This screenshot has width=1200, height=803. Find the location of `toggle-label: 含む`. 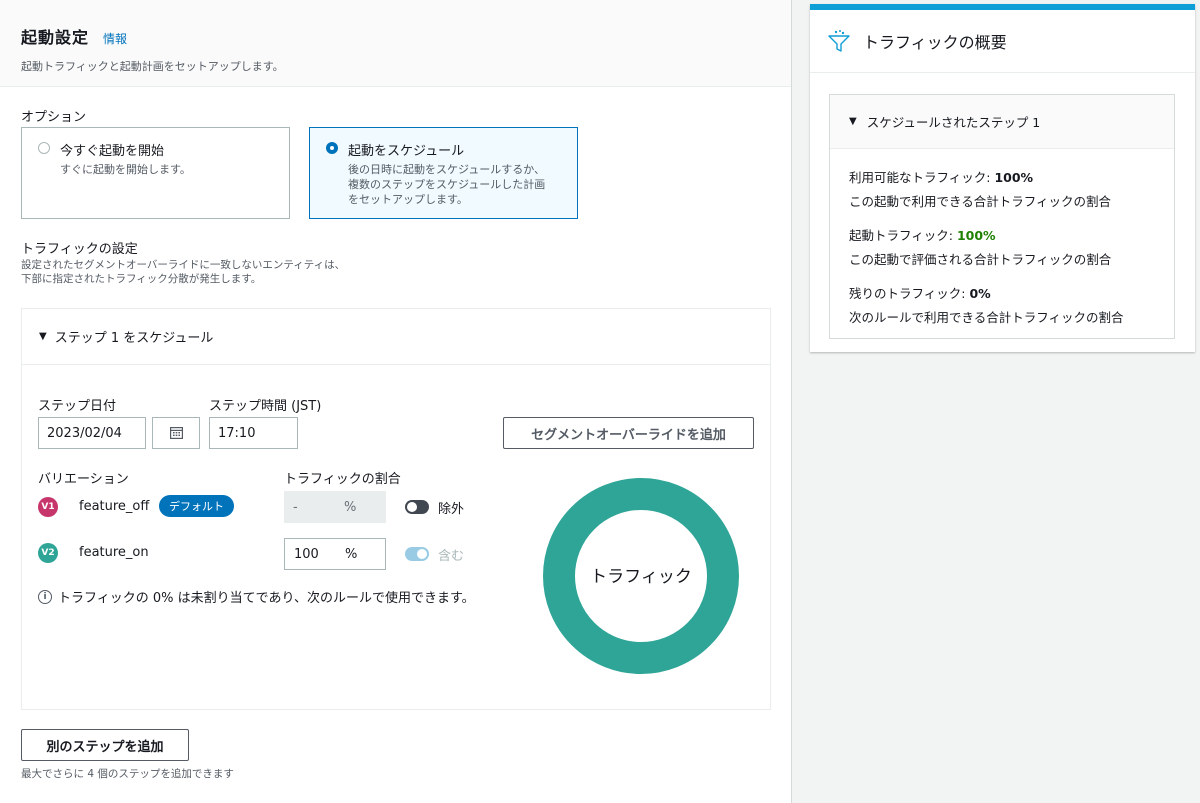

toggle-label: 含む is located at coordinates (451, 556).